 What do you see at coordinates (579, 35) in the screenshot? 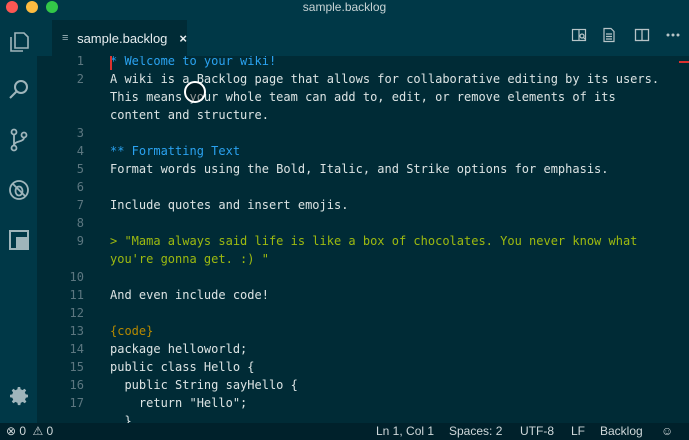
I see `open-preview-to-side-icon` at bounding box center [579, 35].